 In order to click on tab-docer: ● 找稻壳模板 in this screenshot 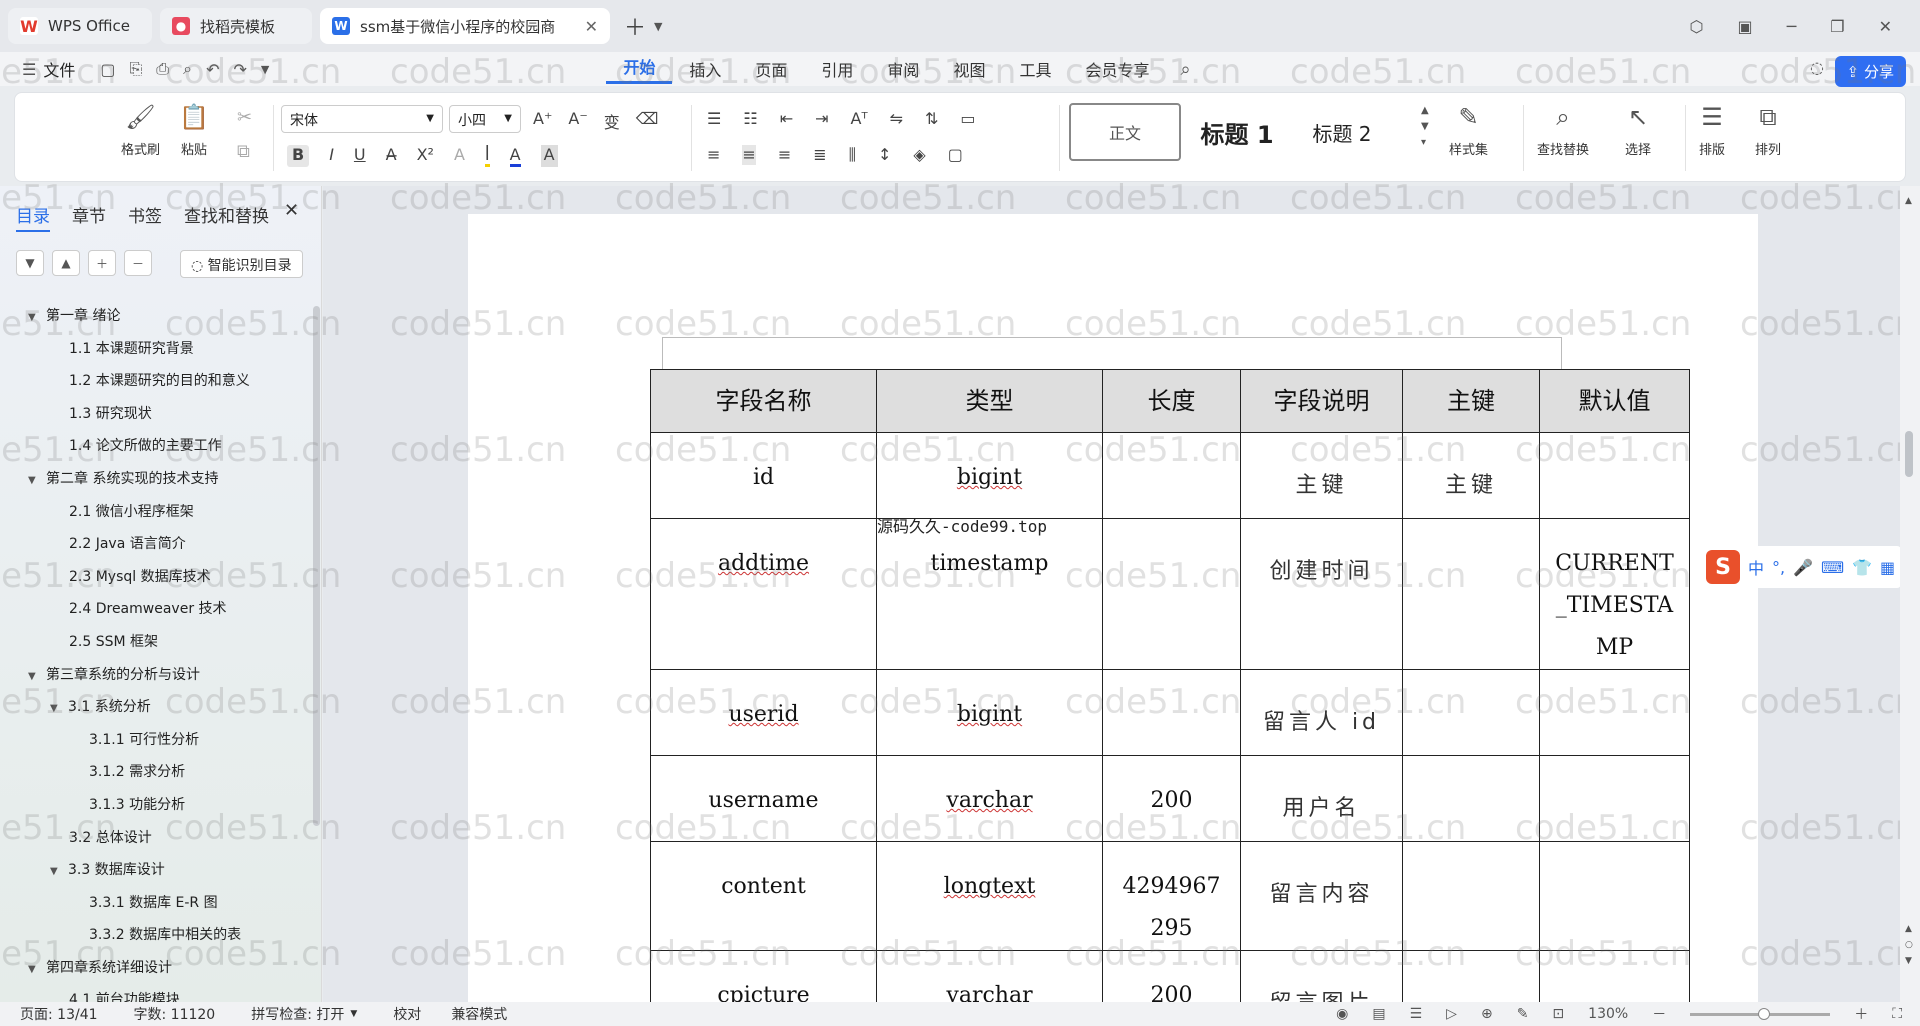, I will do `click(236, 26)`.